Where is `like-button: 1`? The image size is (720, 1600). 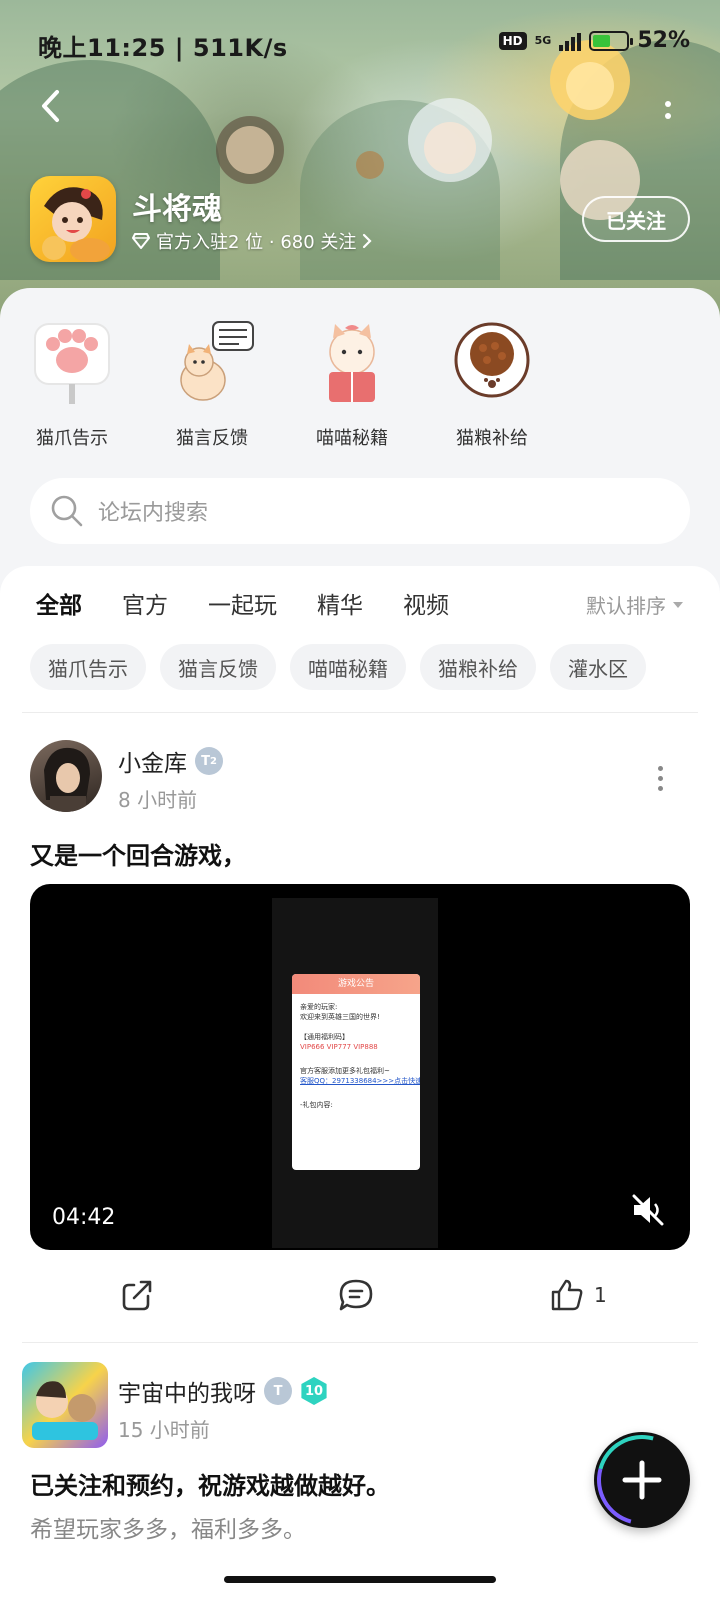 like-button: 1 is located at coordinates (578, 1295).